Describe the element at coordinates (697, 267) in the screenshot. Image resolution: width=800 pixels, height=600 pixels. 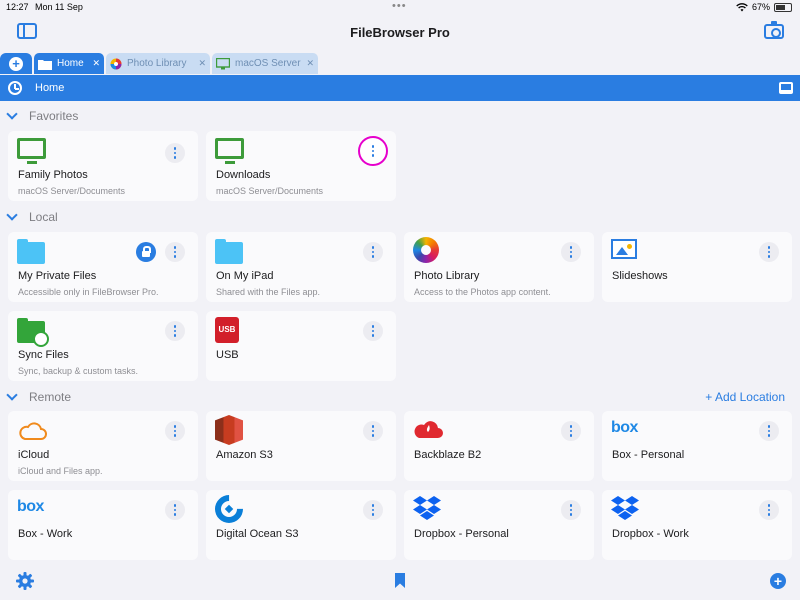
I see `location-card-slideshows: Slideshows` at that location.